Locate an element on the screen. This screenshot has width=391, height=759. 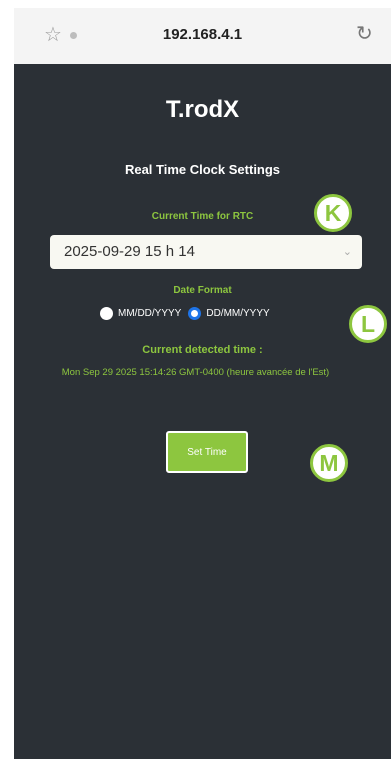
rtc-time-value: 2025-09-29 15 h 14 is located at coordinates (129, 251).